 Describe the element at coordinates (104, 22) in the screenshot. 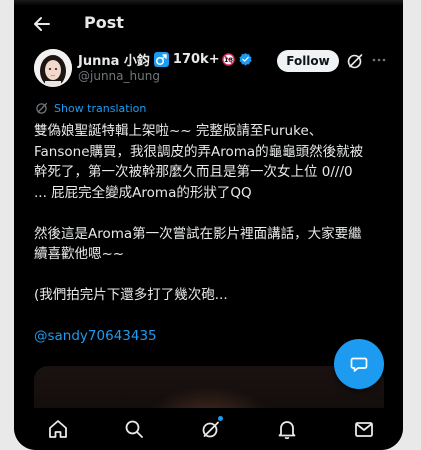

I see `page-title: Post` at that location.